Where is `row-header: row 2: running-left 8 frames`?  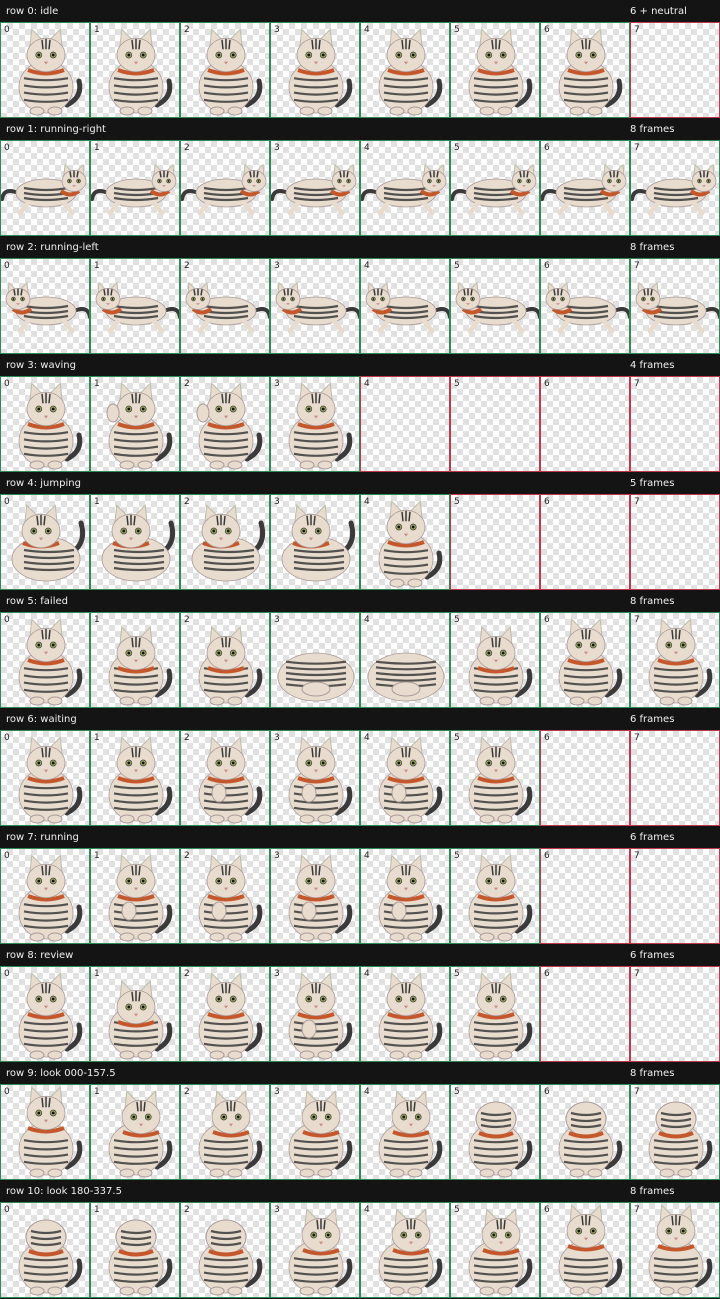
row-header: row 2: running-left 8 frames is located at coordinates (360, 247).